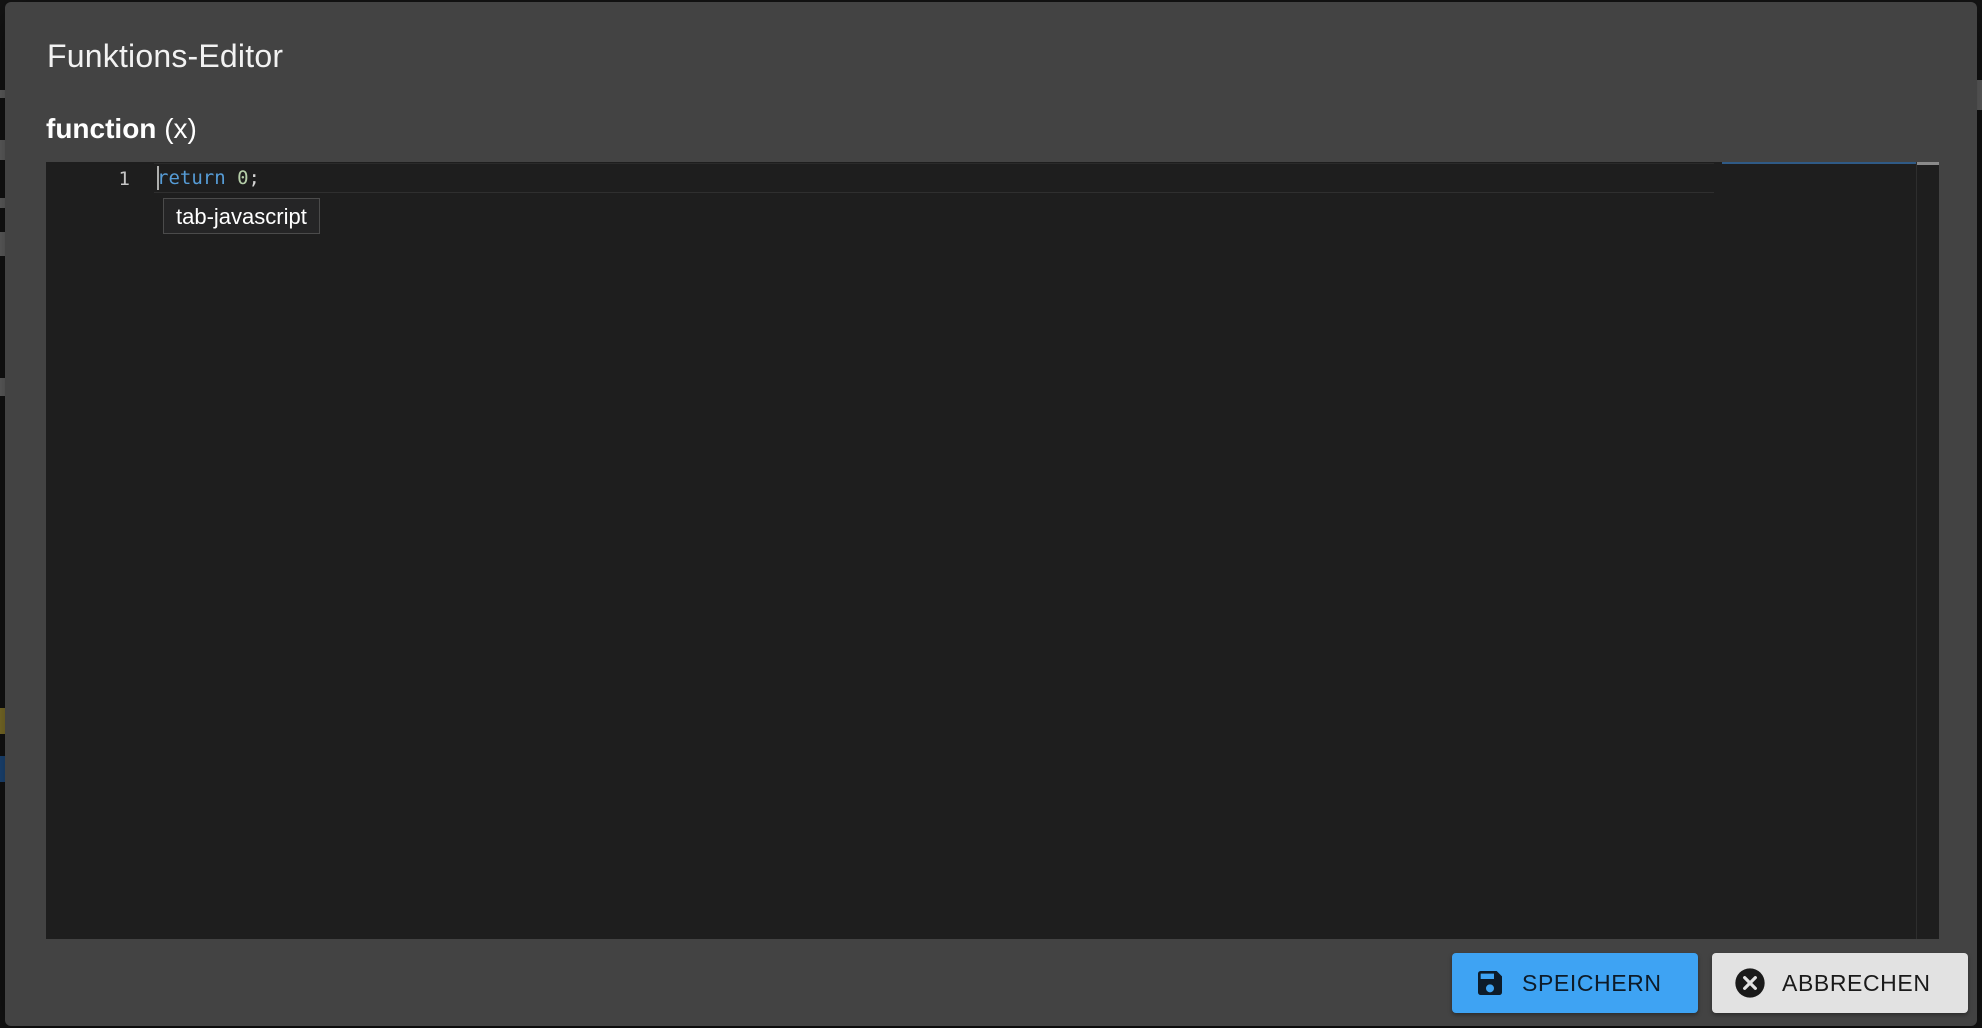 Image resolution: width=1982 pixels, height=1028 pixels. Describe the element at coordinates (1979, 95) in the screenshot. I see `background-fragment` at that location.